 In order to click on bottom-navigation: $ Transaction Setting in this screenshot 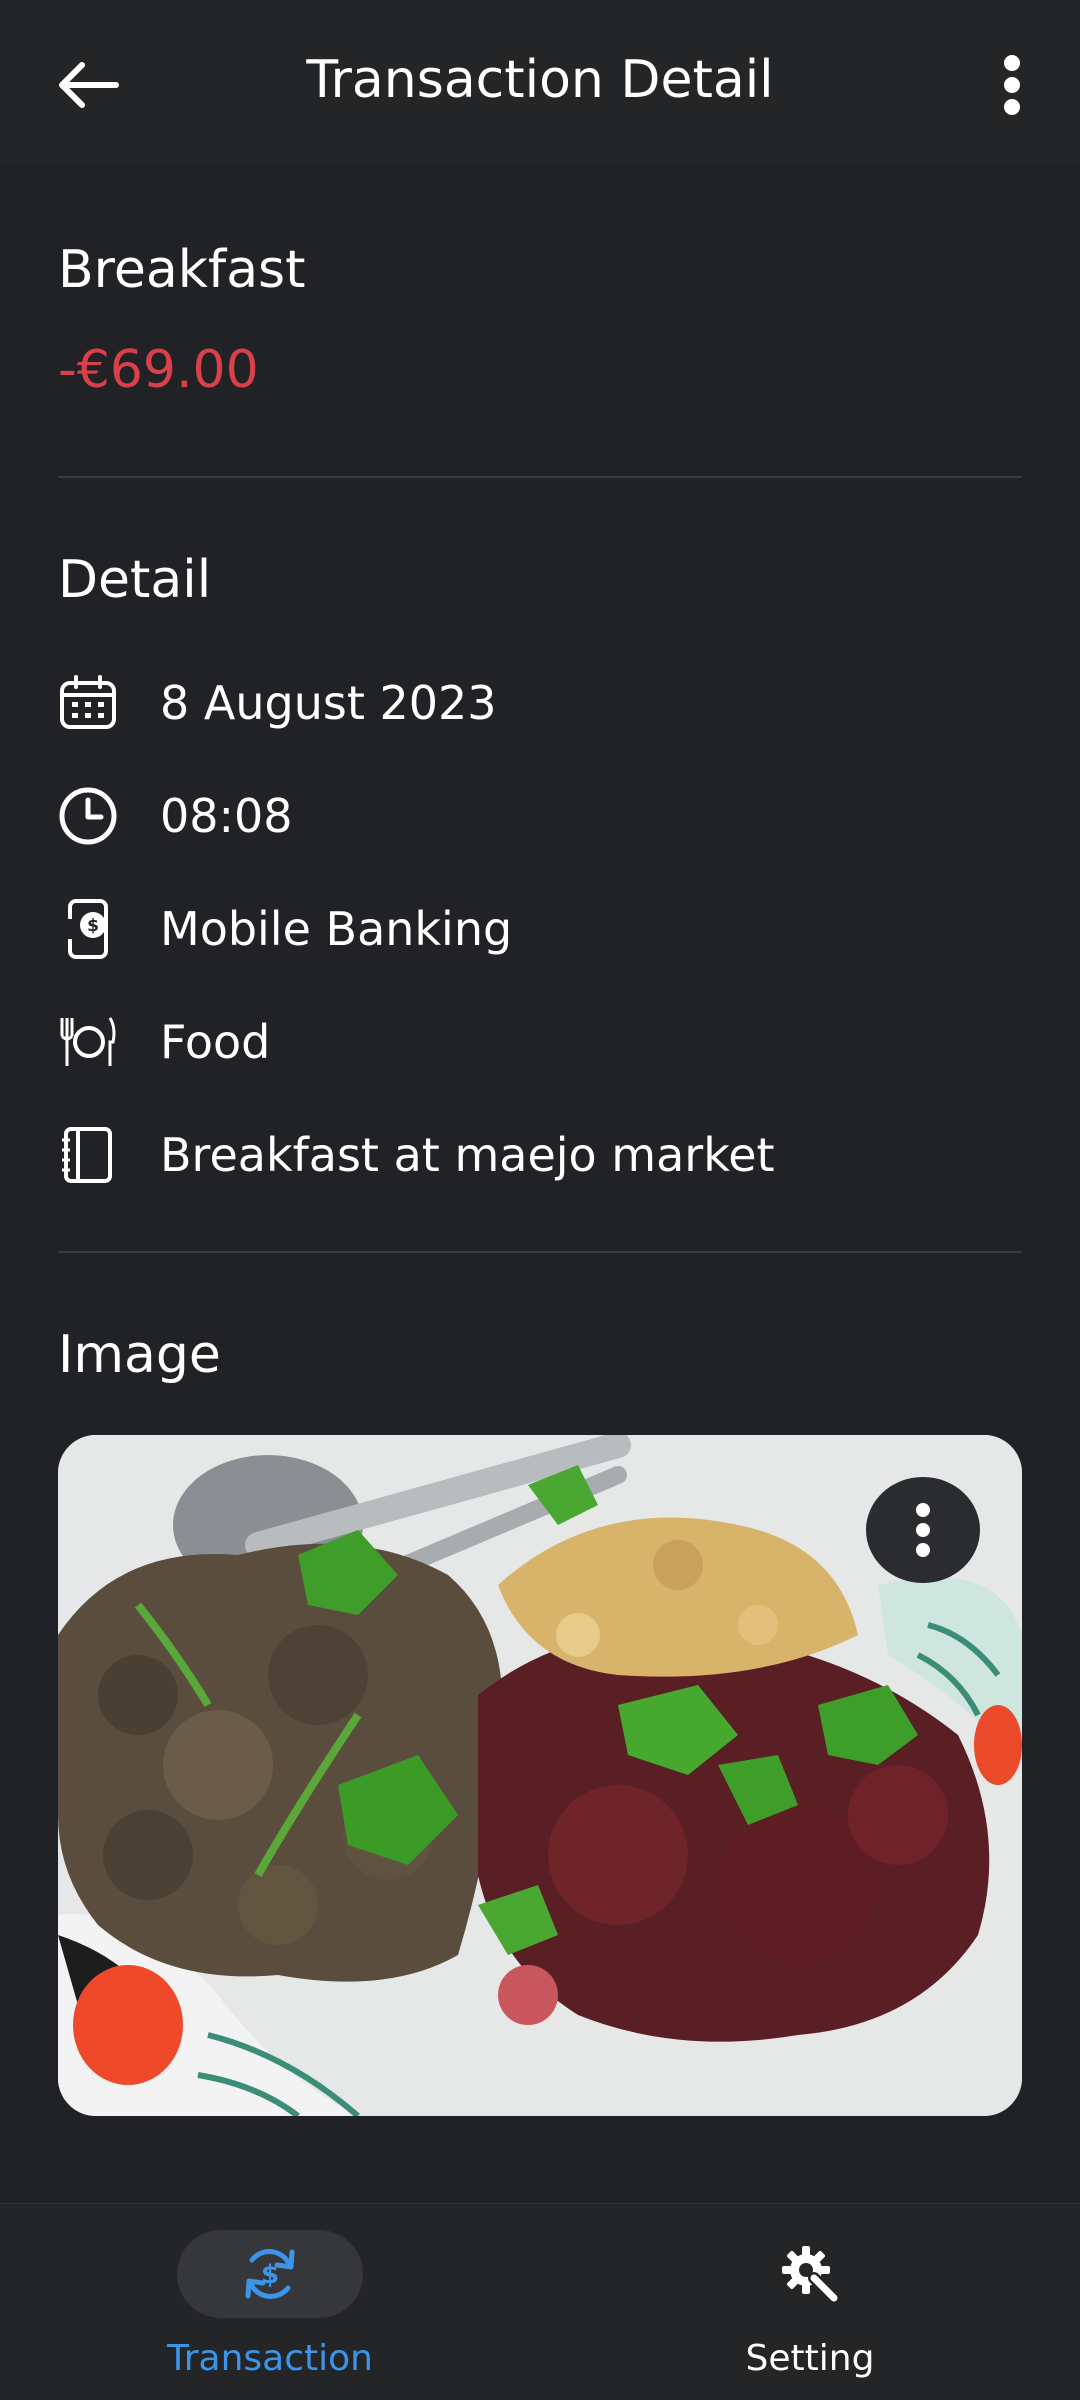, I will do `click(540, 2301)`.